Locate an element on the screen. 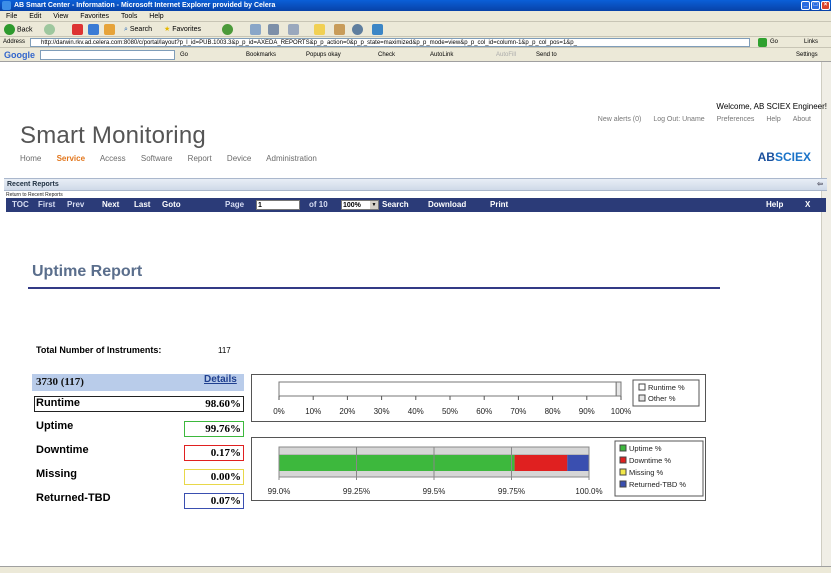 The image size is (831, 573). x-tick-label: 10% is located at coordinates (313, 411).